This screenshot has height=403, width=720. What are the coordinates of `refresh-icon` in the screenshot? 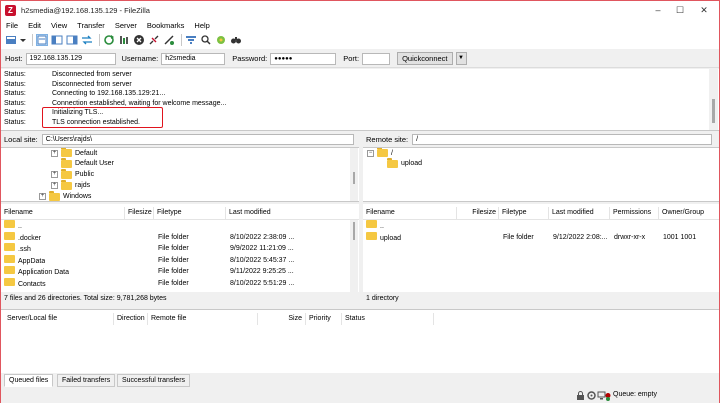 It's located at (109, 40).